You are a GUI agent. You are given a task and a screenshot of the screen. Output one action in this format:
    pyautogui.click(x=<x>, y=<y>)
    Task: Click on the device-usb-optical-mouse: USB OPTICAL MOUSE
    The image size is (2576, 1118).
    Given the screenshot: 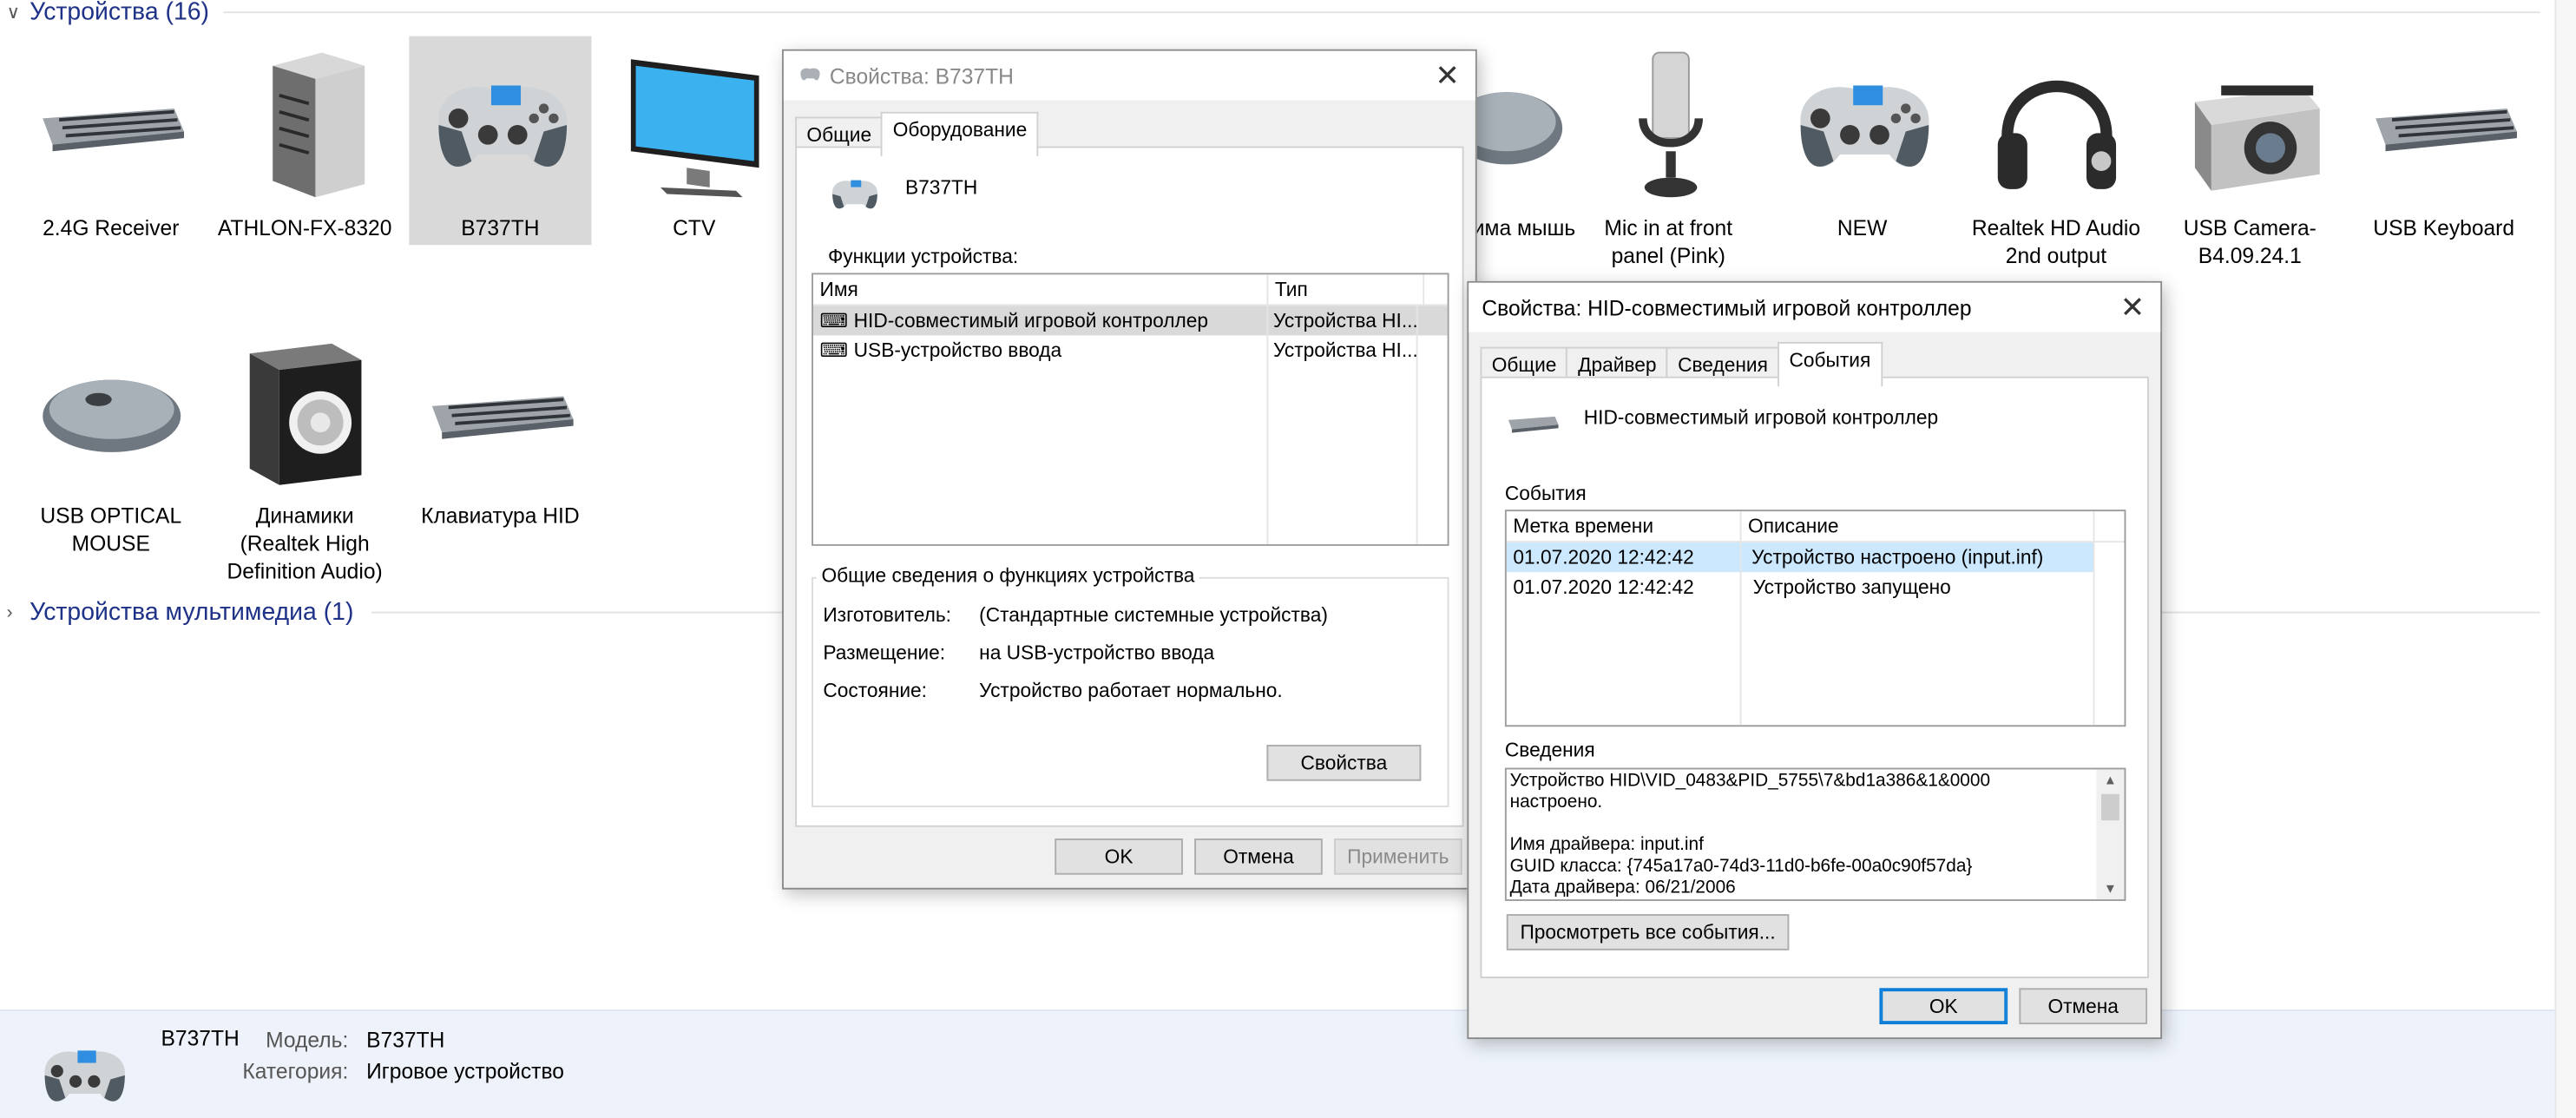 What is the action you would take?
    pyautogui.click(x=111, y=440)
    